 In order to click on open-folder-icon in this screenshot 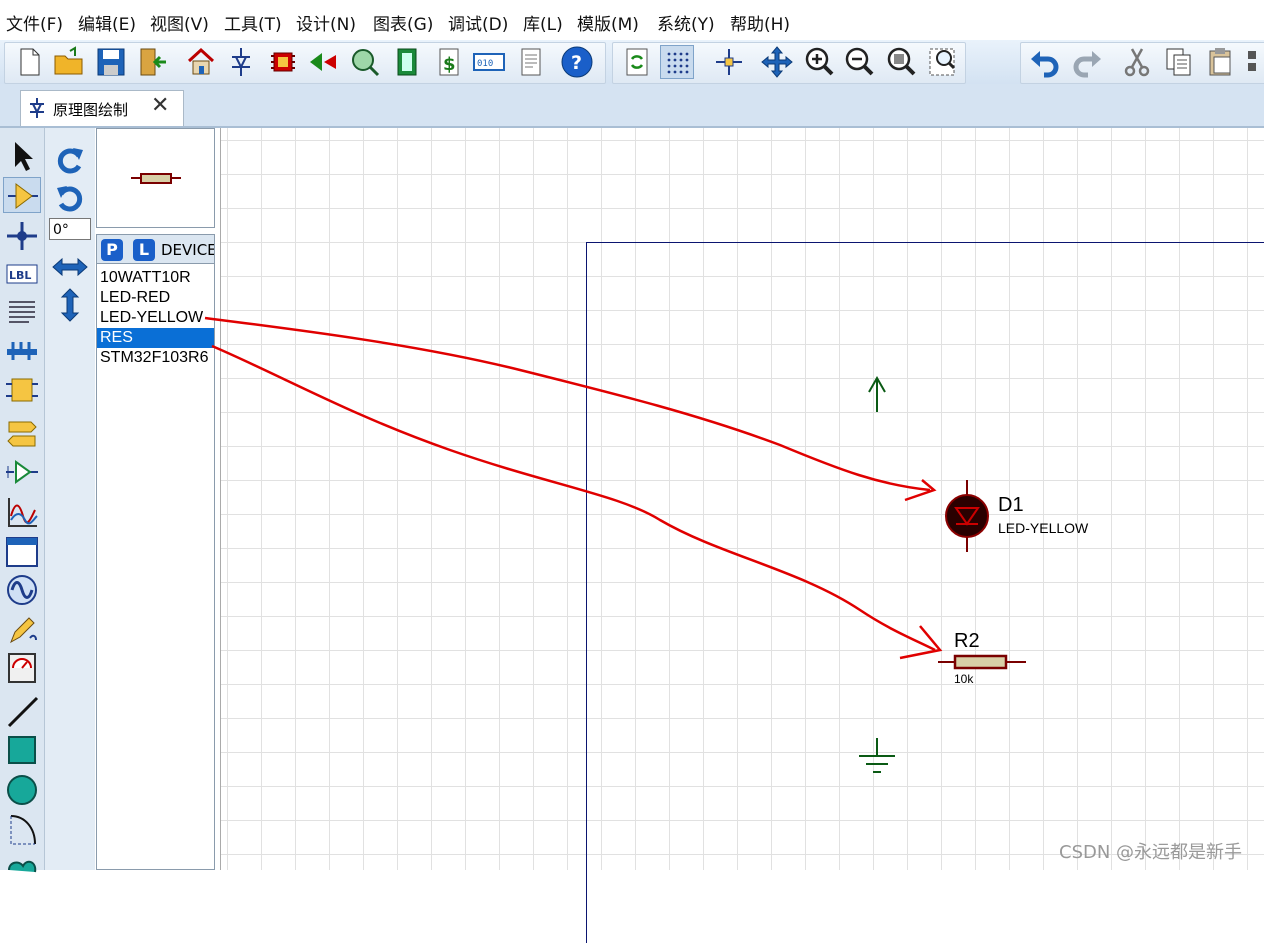, I will do `click(69, 62)`.